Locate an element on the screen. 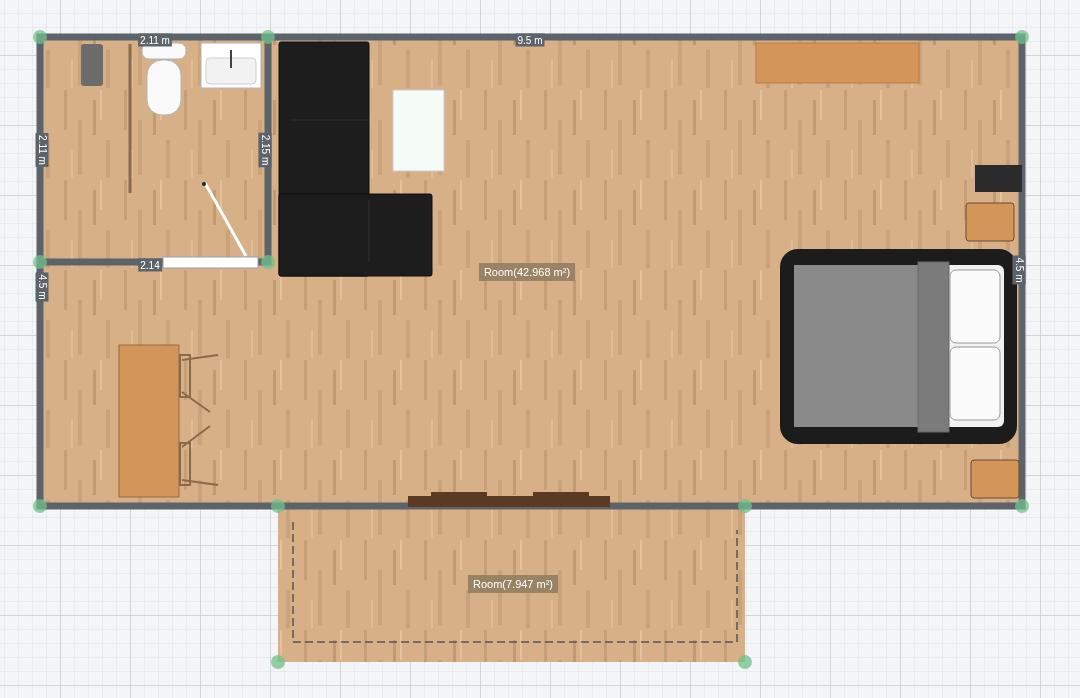 Image resolution: width=1080 pixels, height=698 pixels. heater-unit is located at coordinates (998, 178).